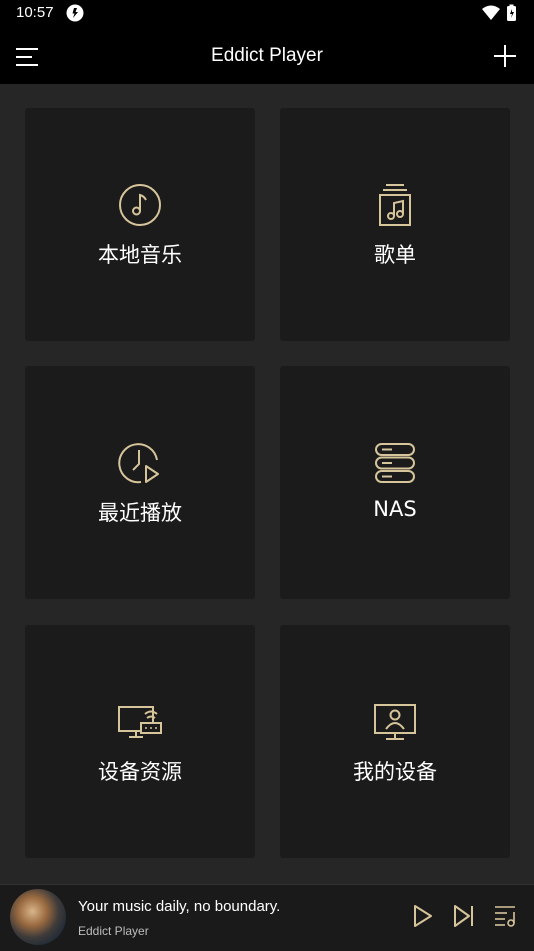 This screenshot has width=534, height=951. I want to click on track-title: Your music daily, no boundary., so click(179, 906).